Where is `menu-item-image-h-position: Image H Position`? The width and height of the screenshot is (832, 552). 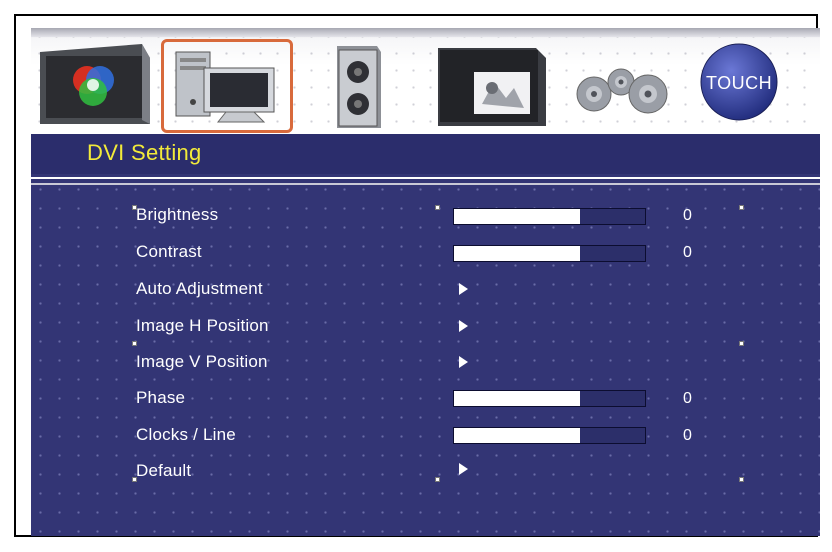 menu-item-image-h-position: Image H Position is located at coordinates (202, 326).